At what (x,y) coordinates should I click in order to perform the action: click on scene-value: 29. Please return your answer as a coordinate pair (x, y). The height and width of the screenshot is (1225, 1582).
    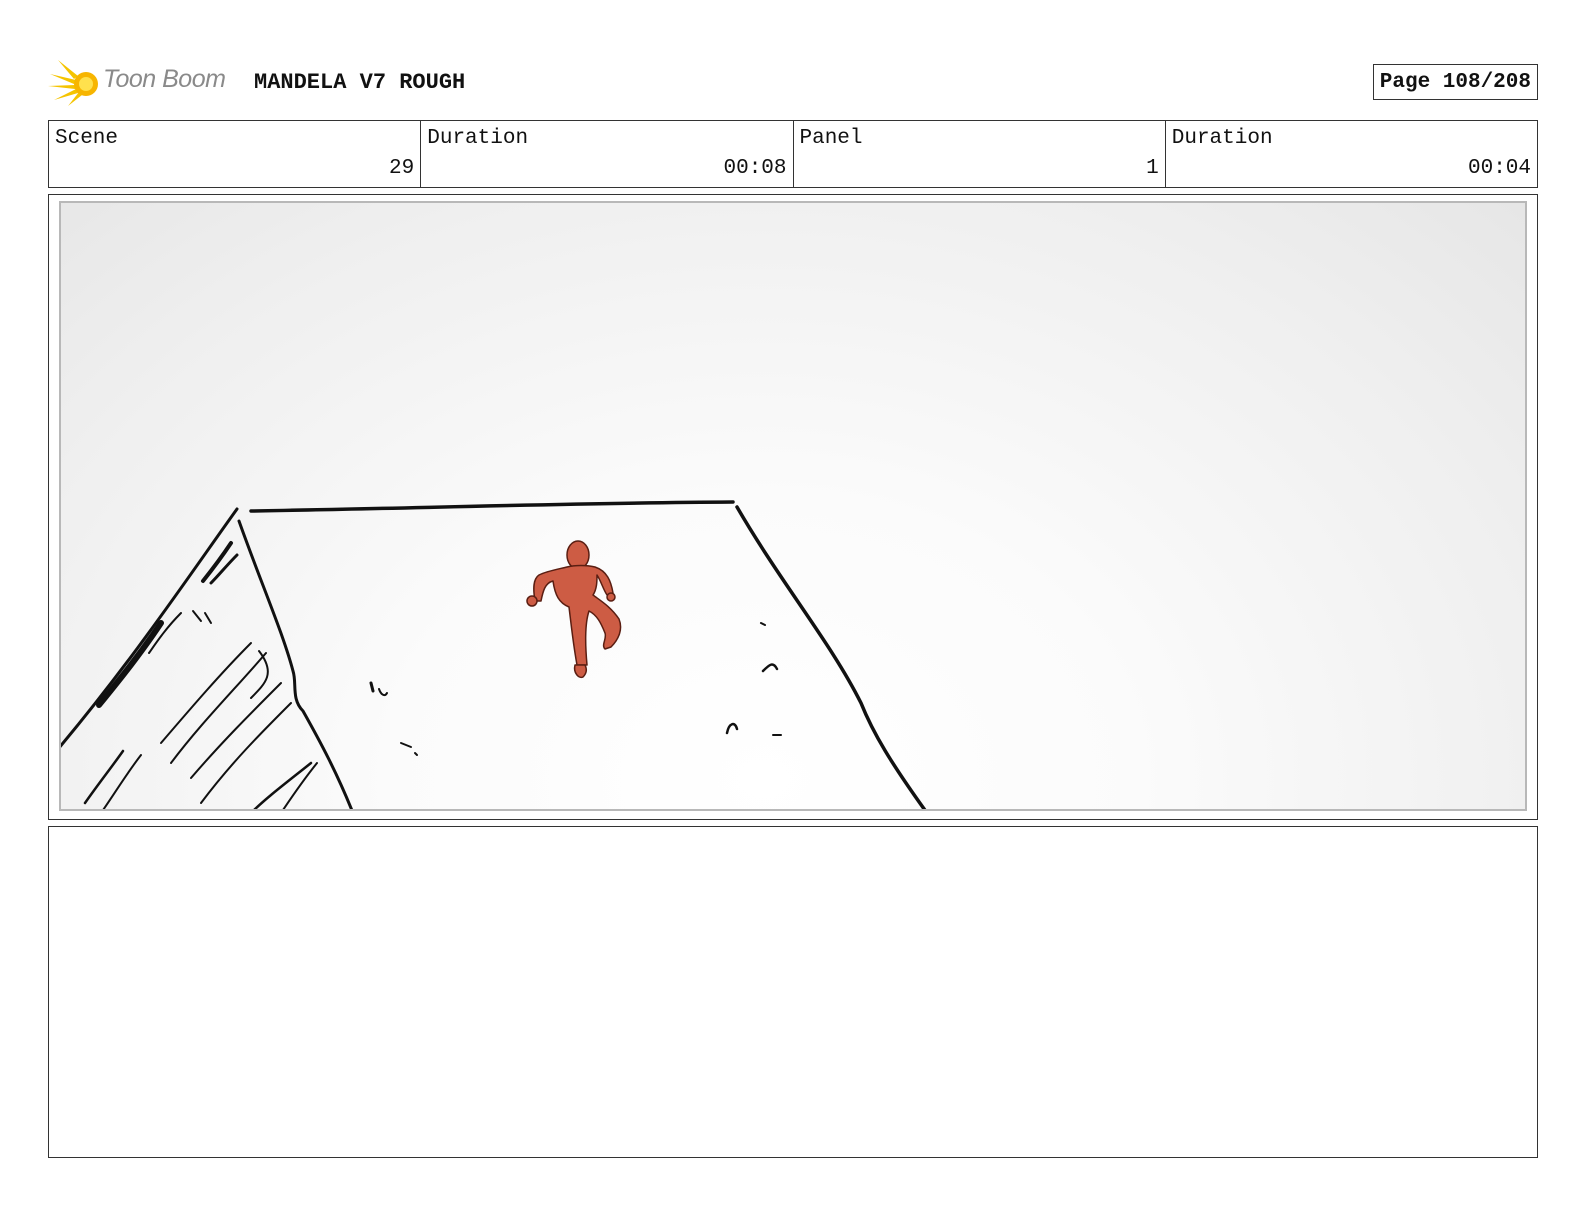
    Looking at the image, I should click on (402, 168).